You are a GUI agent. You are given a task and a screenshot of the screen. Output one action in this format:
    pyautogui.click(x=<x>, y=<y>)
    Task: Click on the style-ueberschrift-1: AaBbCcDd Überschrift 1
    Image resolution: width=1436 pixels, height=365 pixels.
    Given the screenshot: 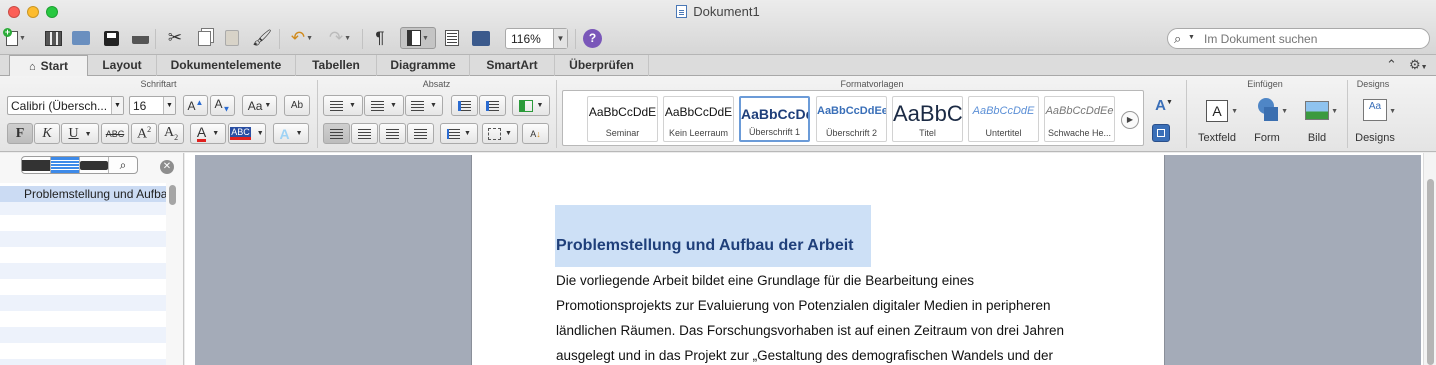 What is the action you would take?
    pyautogui.click(x=774, y=119)
    